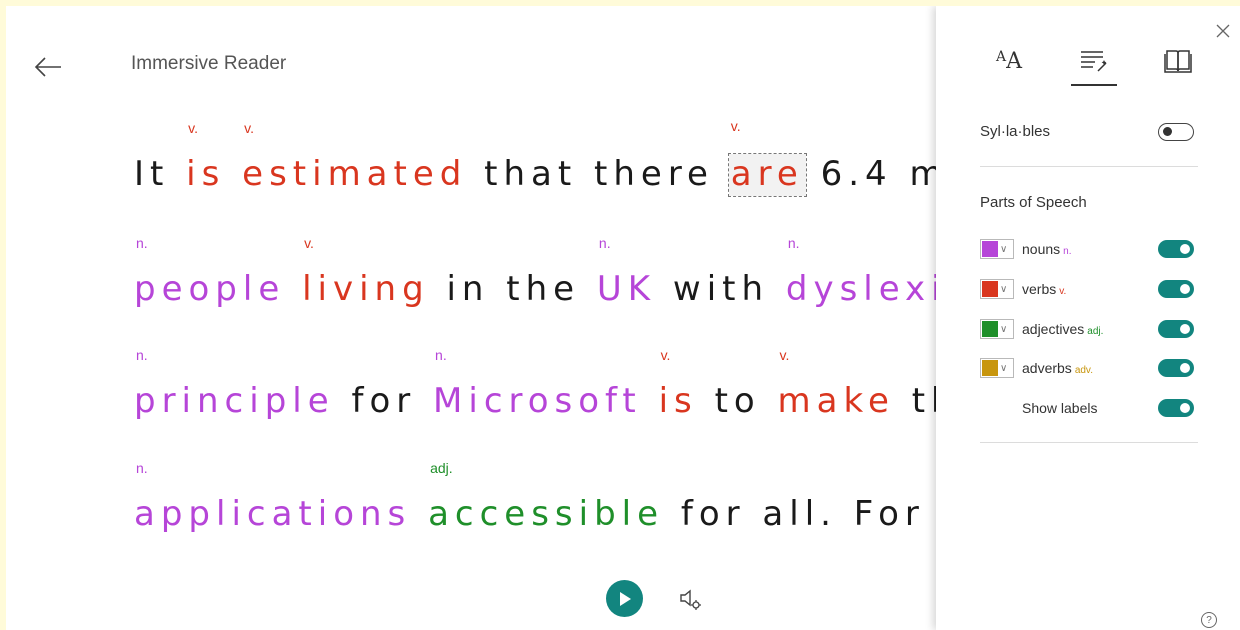 The width and height of the screenshot is (1240, 630). I want to click on reader-word: all., so click(799, 514).